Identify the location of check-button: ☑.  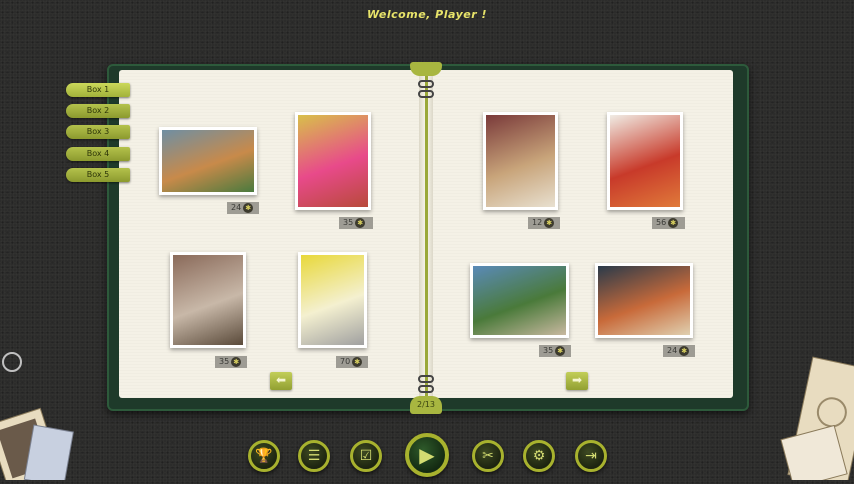
(366, 456).